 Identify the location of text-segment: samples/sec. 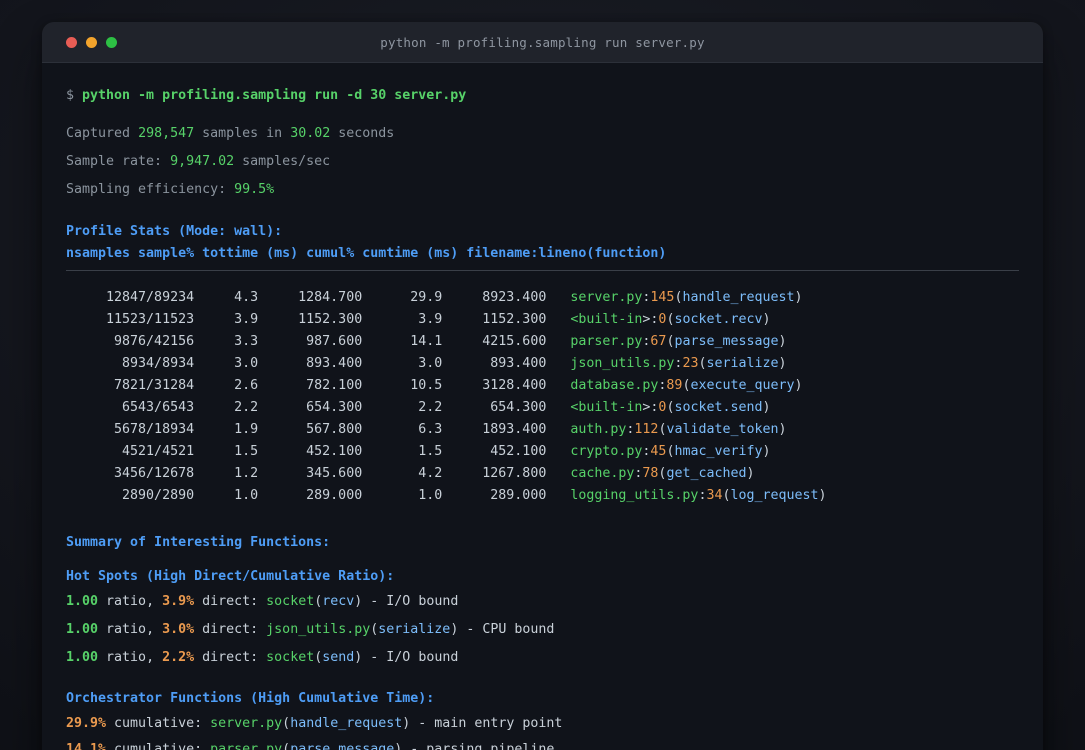
(282, 161).